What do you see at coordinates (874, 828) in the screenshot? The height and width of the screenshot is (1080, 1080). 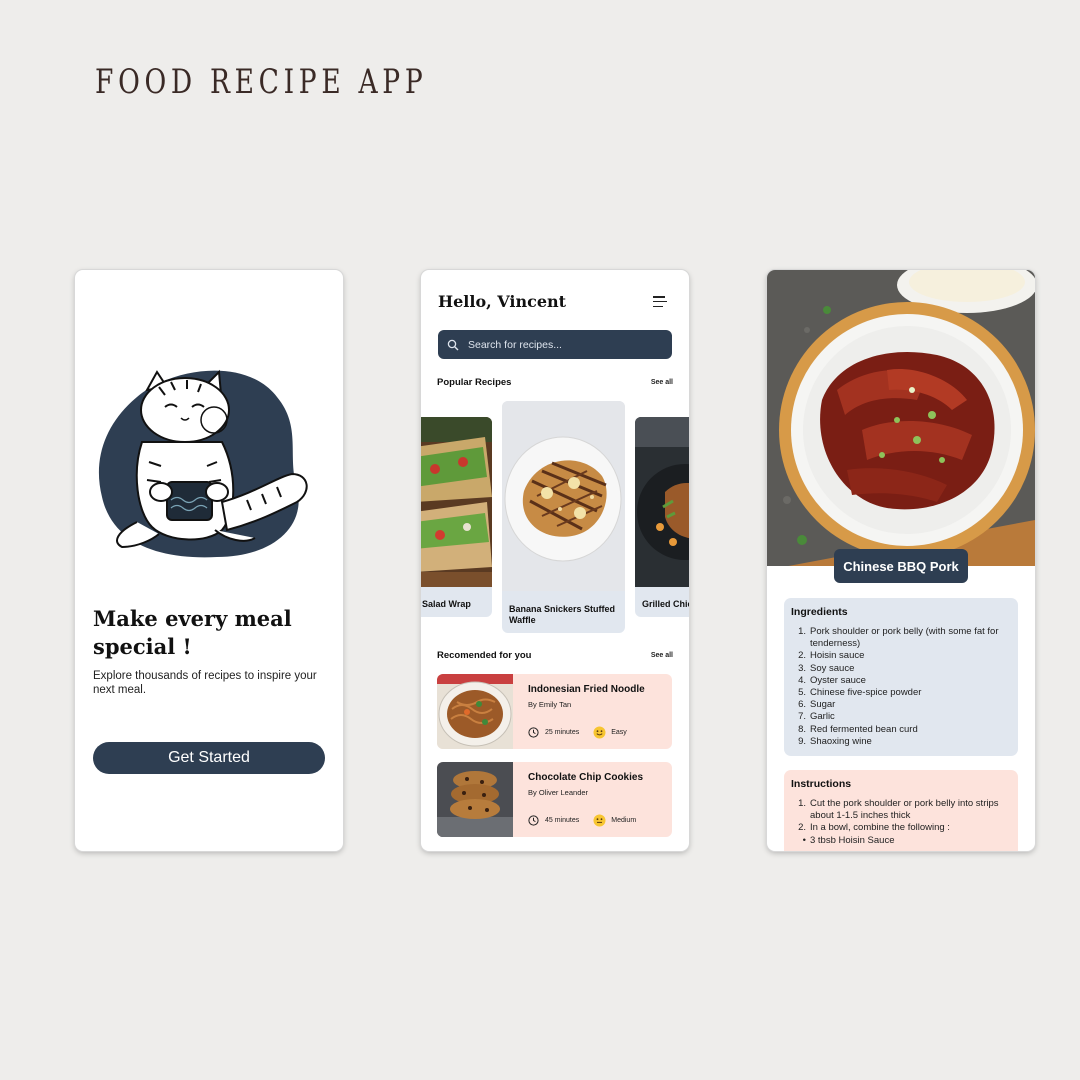 I see `instruction-step: 2. In a bowl, combine the following :` at bounding box center [874, 828].